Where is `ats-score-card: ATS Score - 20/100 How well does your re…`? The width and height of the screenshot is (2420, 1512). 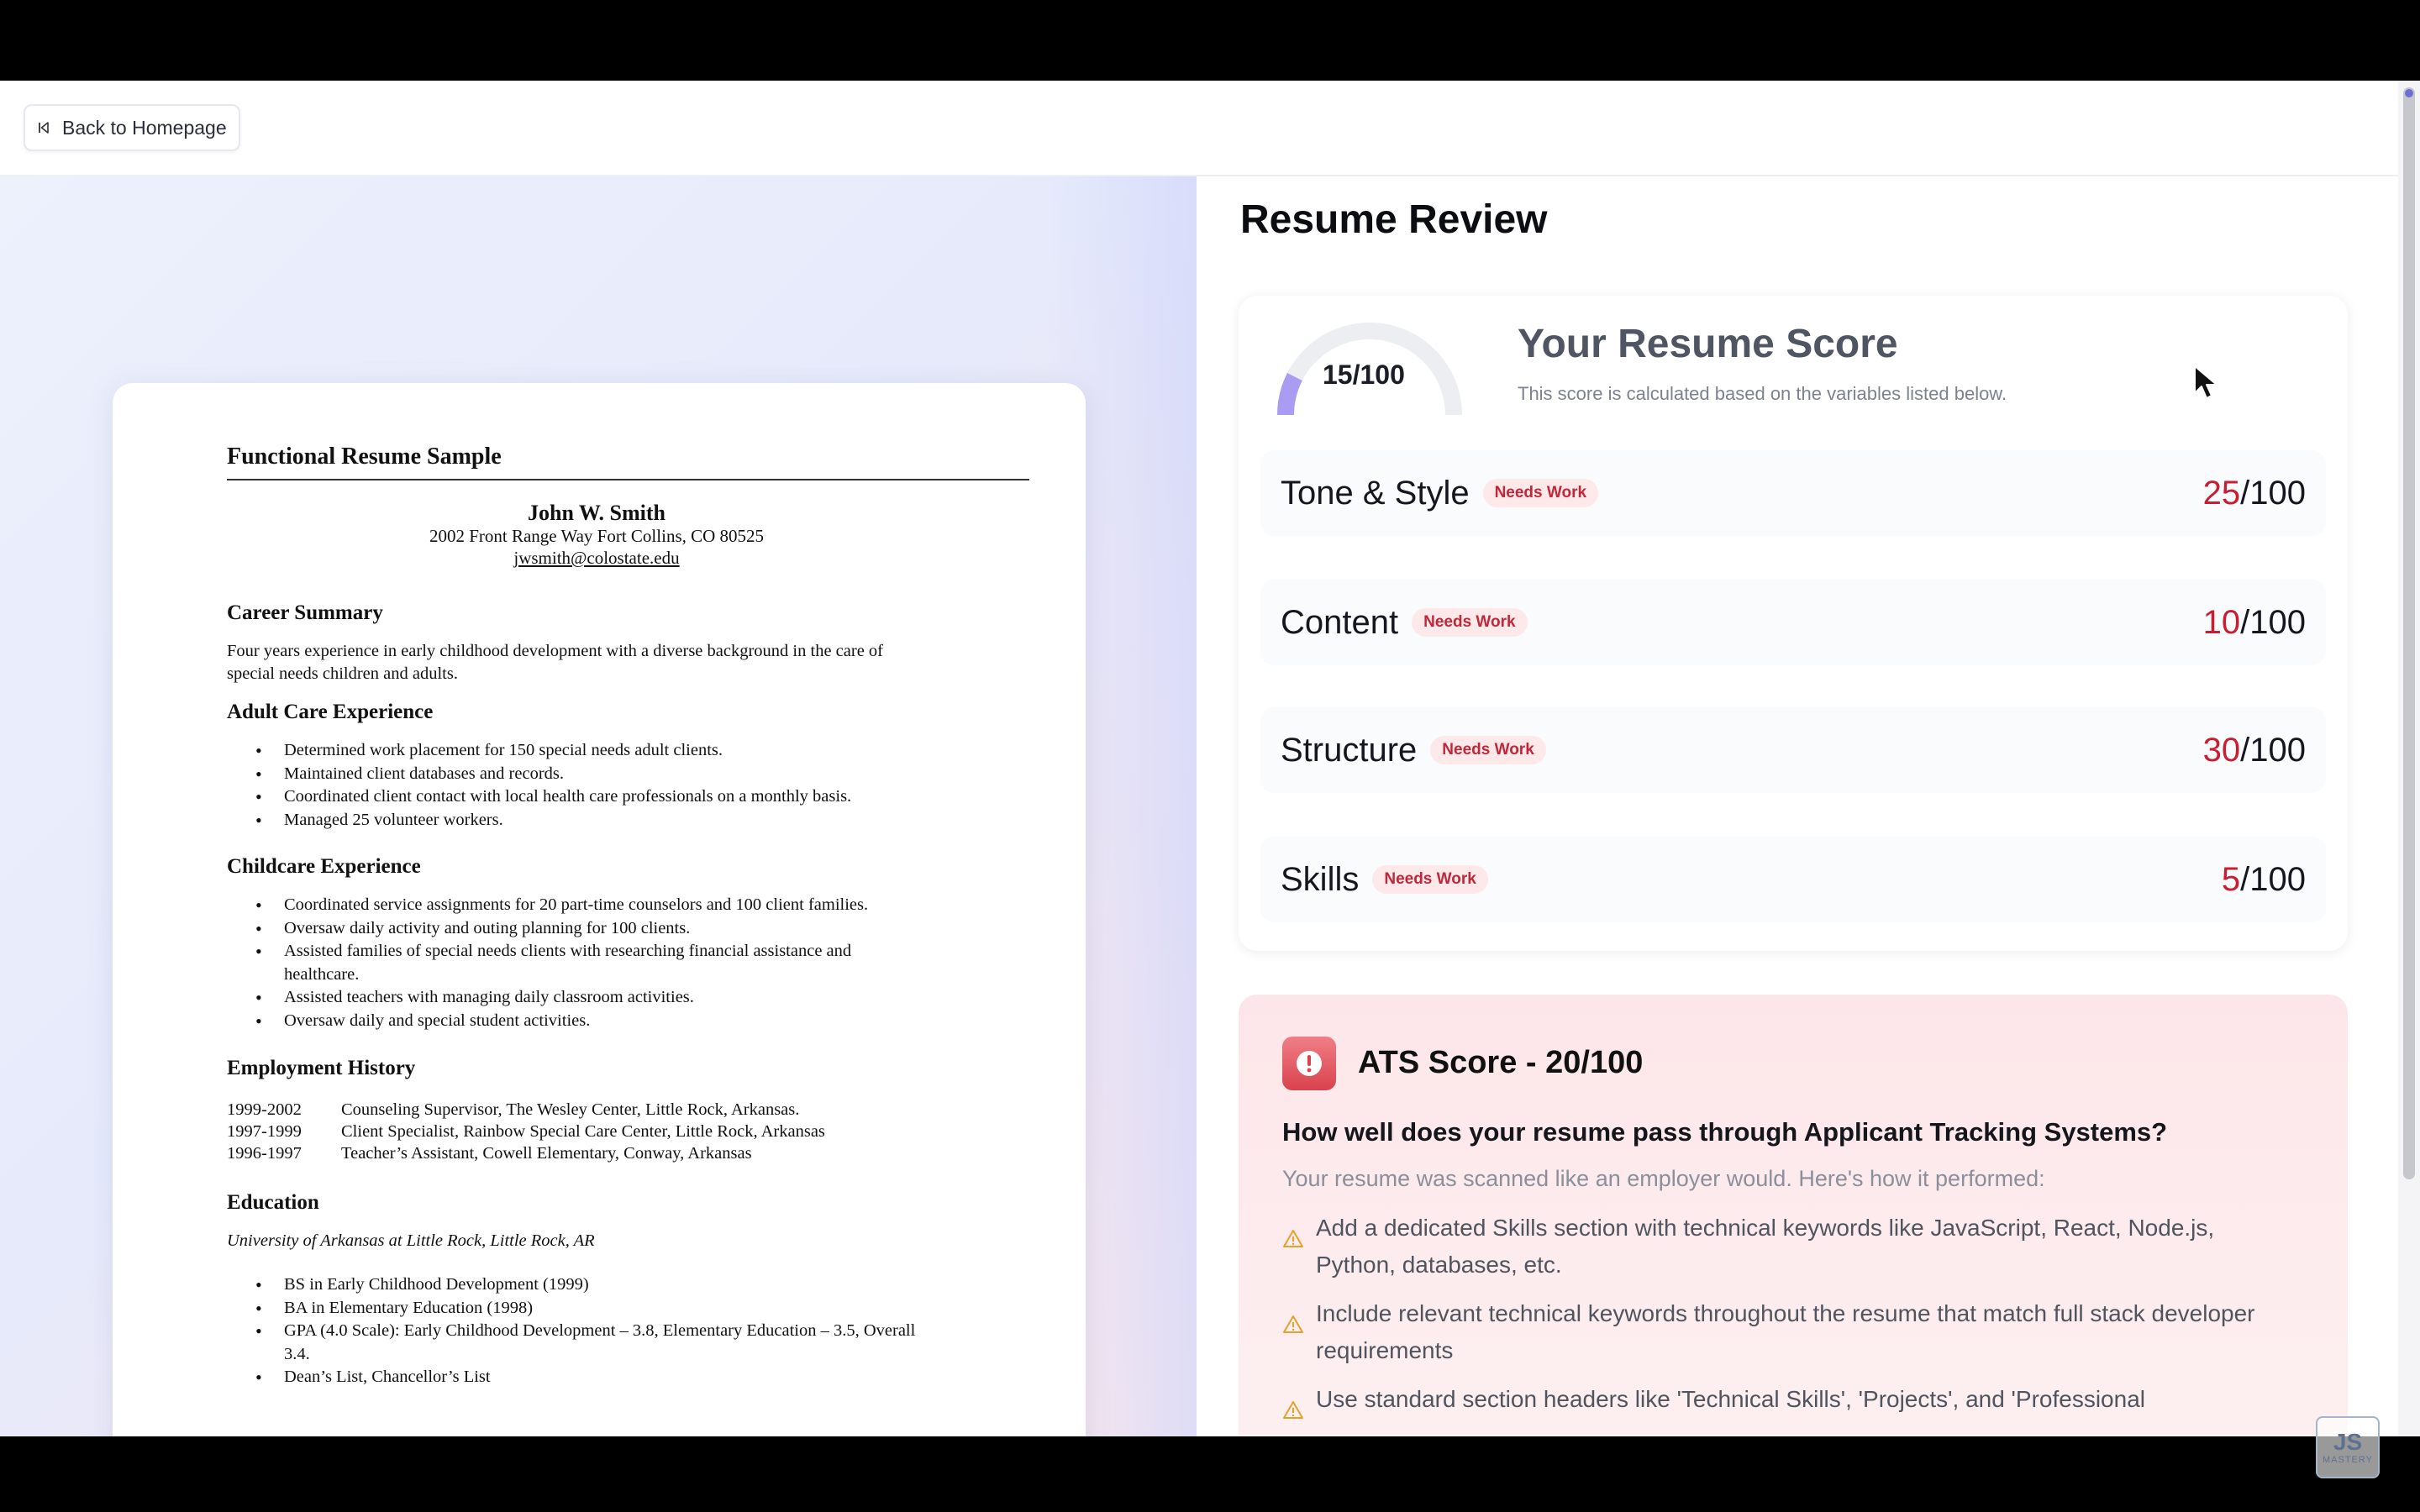 ats-score-card: ATS Score - 20/100 How well does your re… is located at coordinates (1794, 1215).